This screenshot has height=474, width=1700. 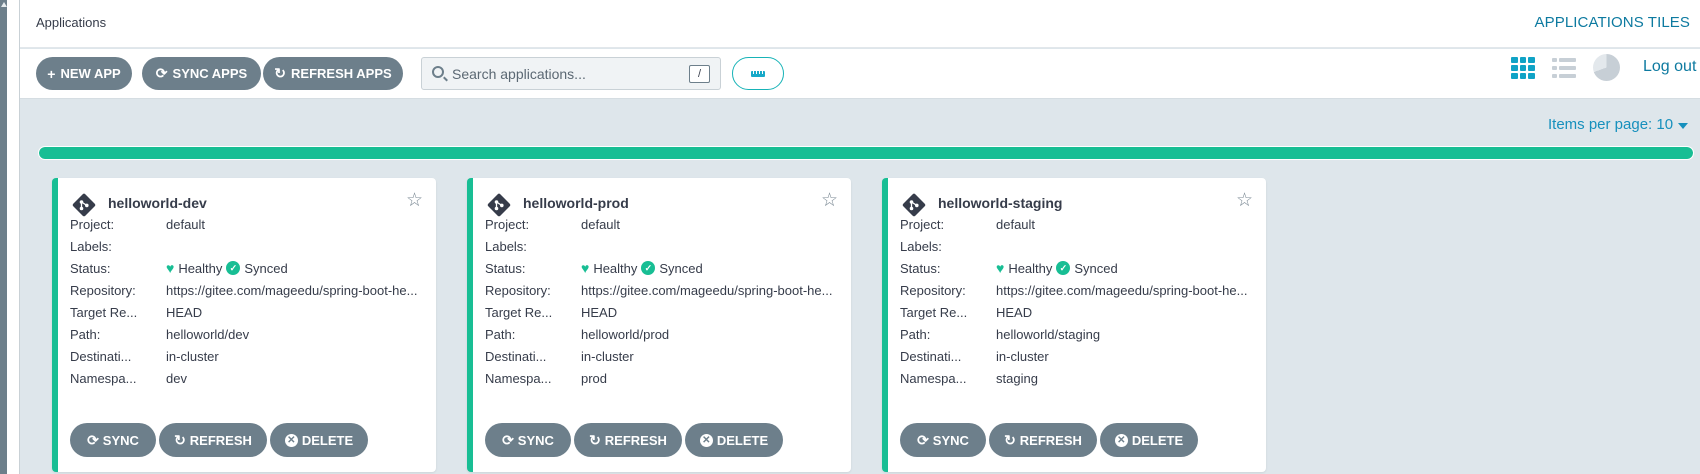 What do you see at coordinates (562, 74) in the screenshot?
I see `search-input` at bounding box center [562, 74].